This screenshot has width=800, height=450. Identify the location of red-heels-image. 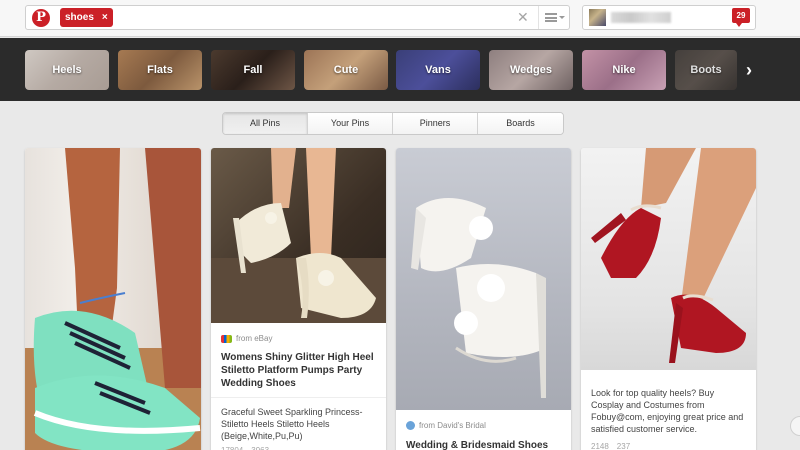
(673, 255).